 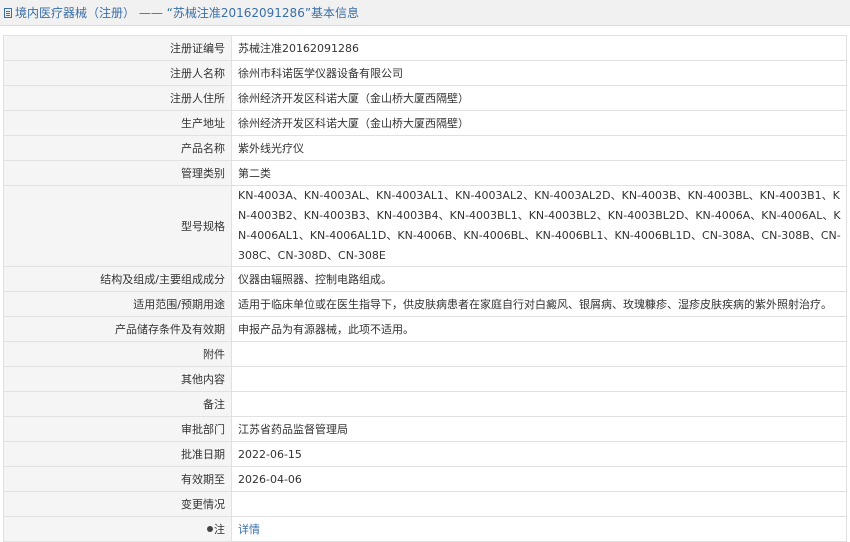 What do you see at coordinates (539, 529) in the screenshot?
I see `note-value-cell: 详情` at bounding box center [539, 529].